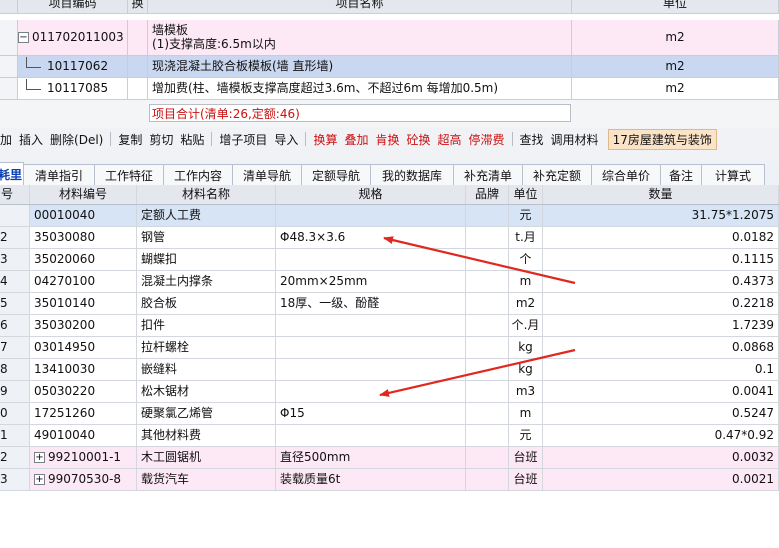 The width and height of the screenshot is (779, 548). What do you see at coordinates (479, 260) in the screenshot?
I see `arrow-to-steel-pipe-spec` at bounding box center [479, 260].